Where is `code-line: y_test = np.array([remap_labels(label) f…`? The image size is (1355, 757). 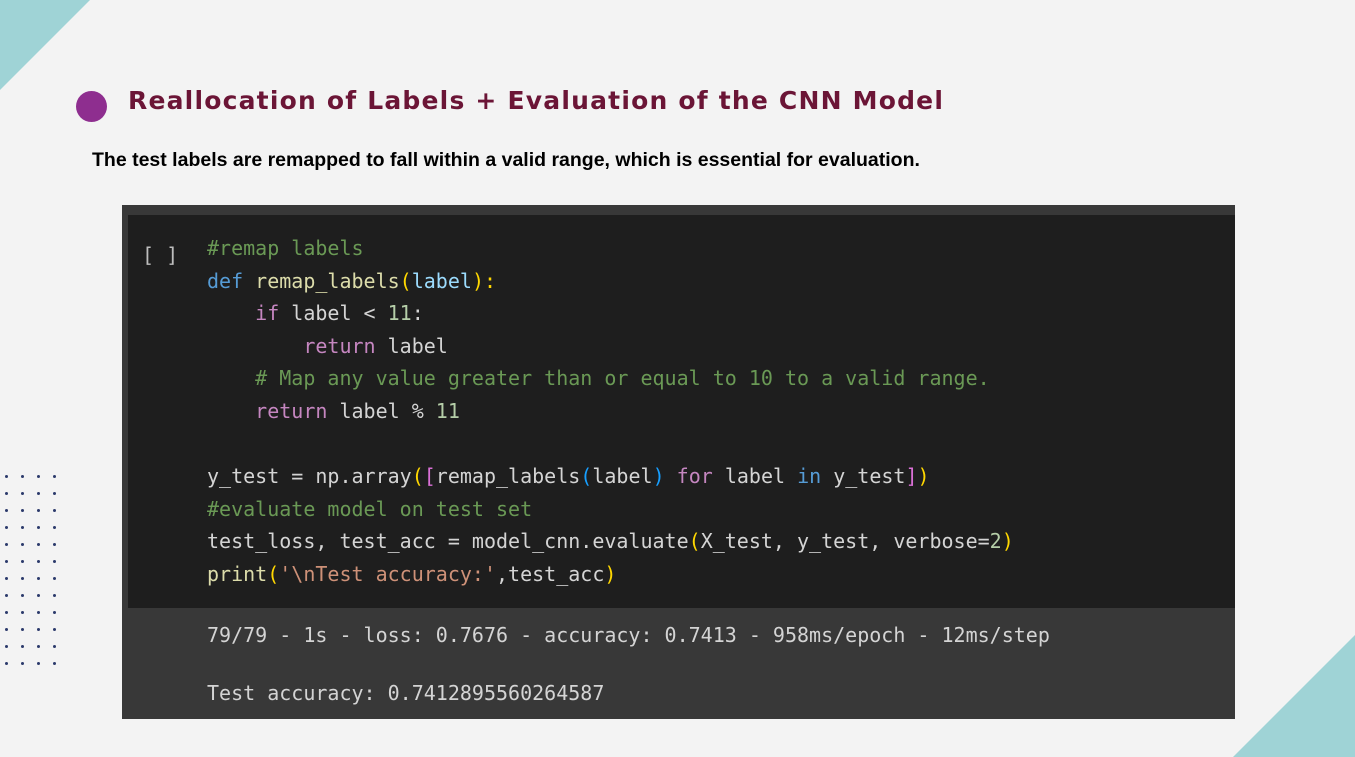
code-line: y_test = np.array([remap_labels(label) f… is located at coordinates (610, 476).